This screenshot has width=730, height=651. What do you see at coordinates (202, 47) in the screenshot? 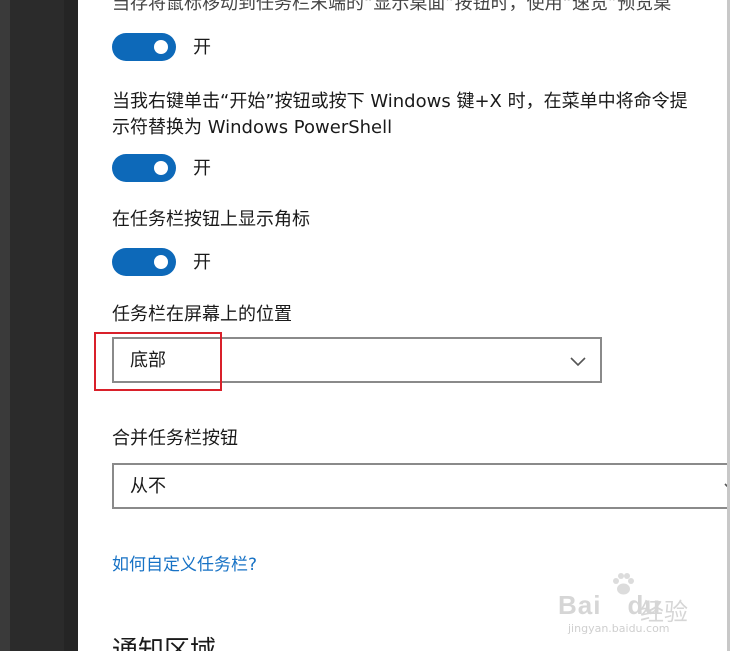
I see `peek-toggle-state: 开` at bounding box center [202, 47].